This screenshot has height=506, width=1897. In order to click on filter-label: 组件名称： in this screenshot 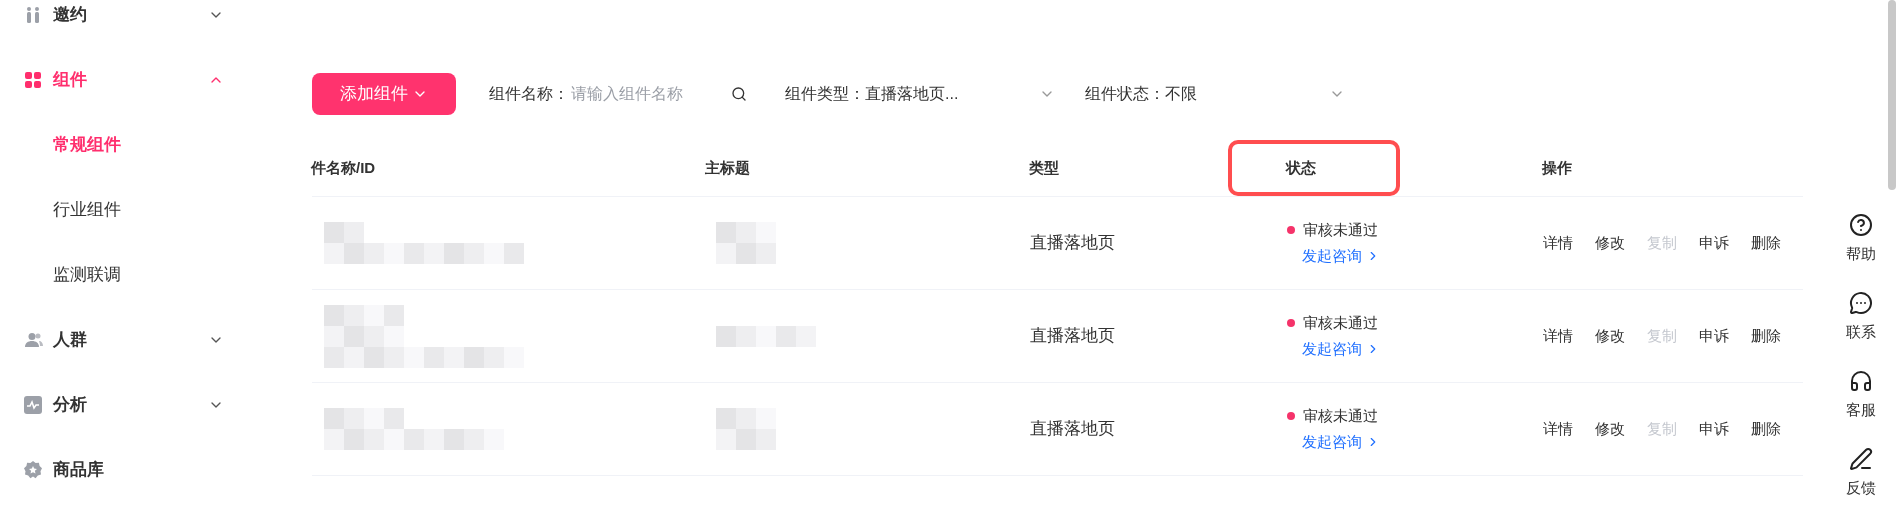, I will do `click(529, 94)`.